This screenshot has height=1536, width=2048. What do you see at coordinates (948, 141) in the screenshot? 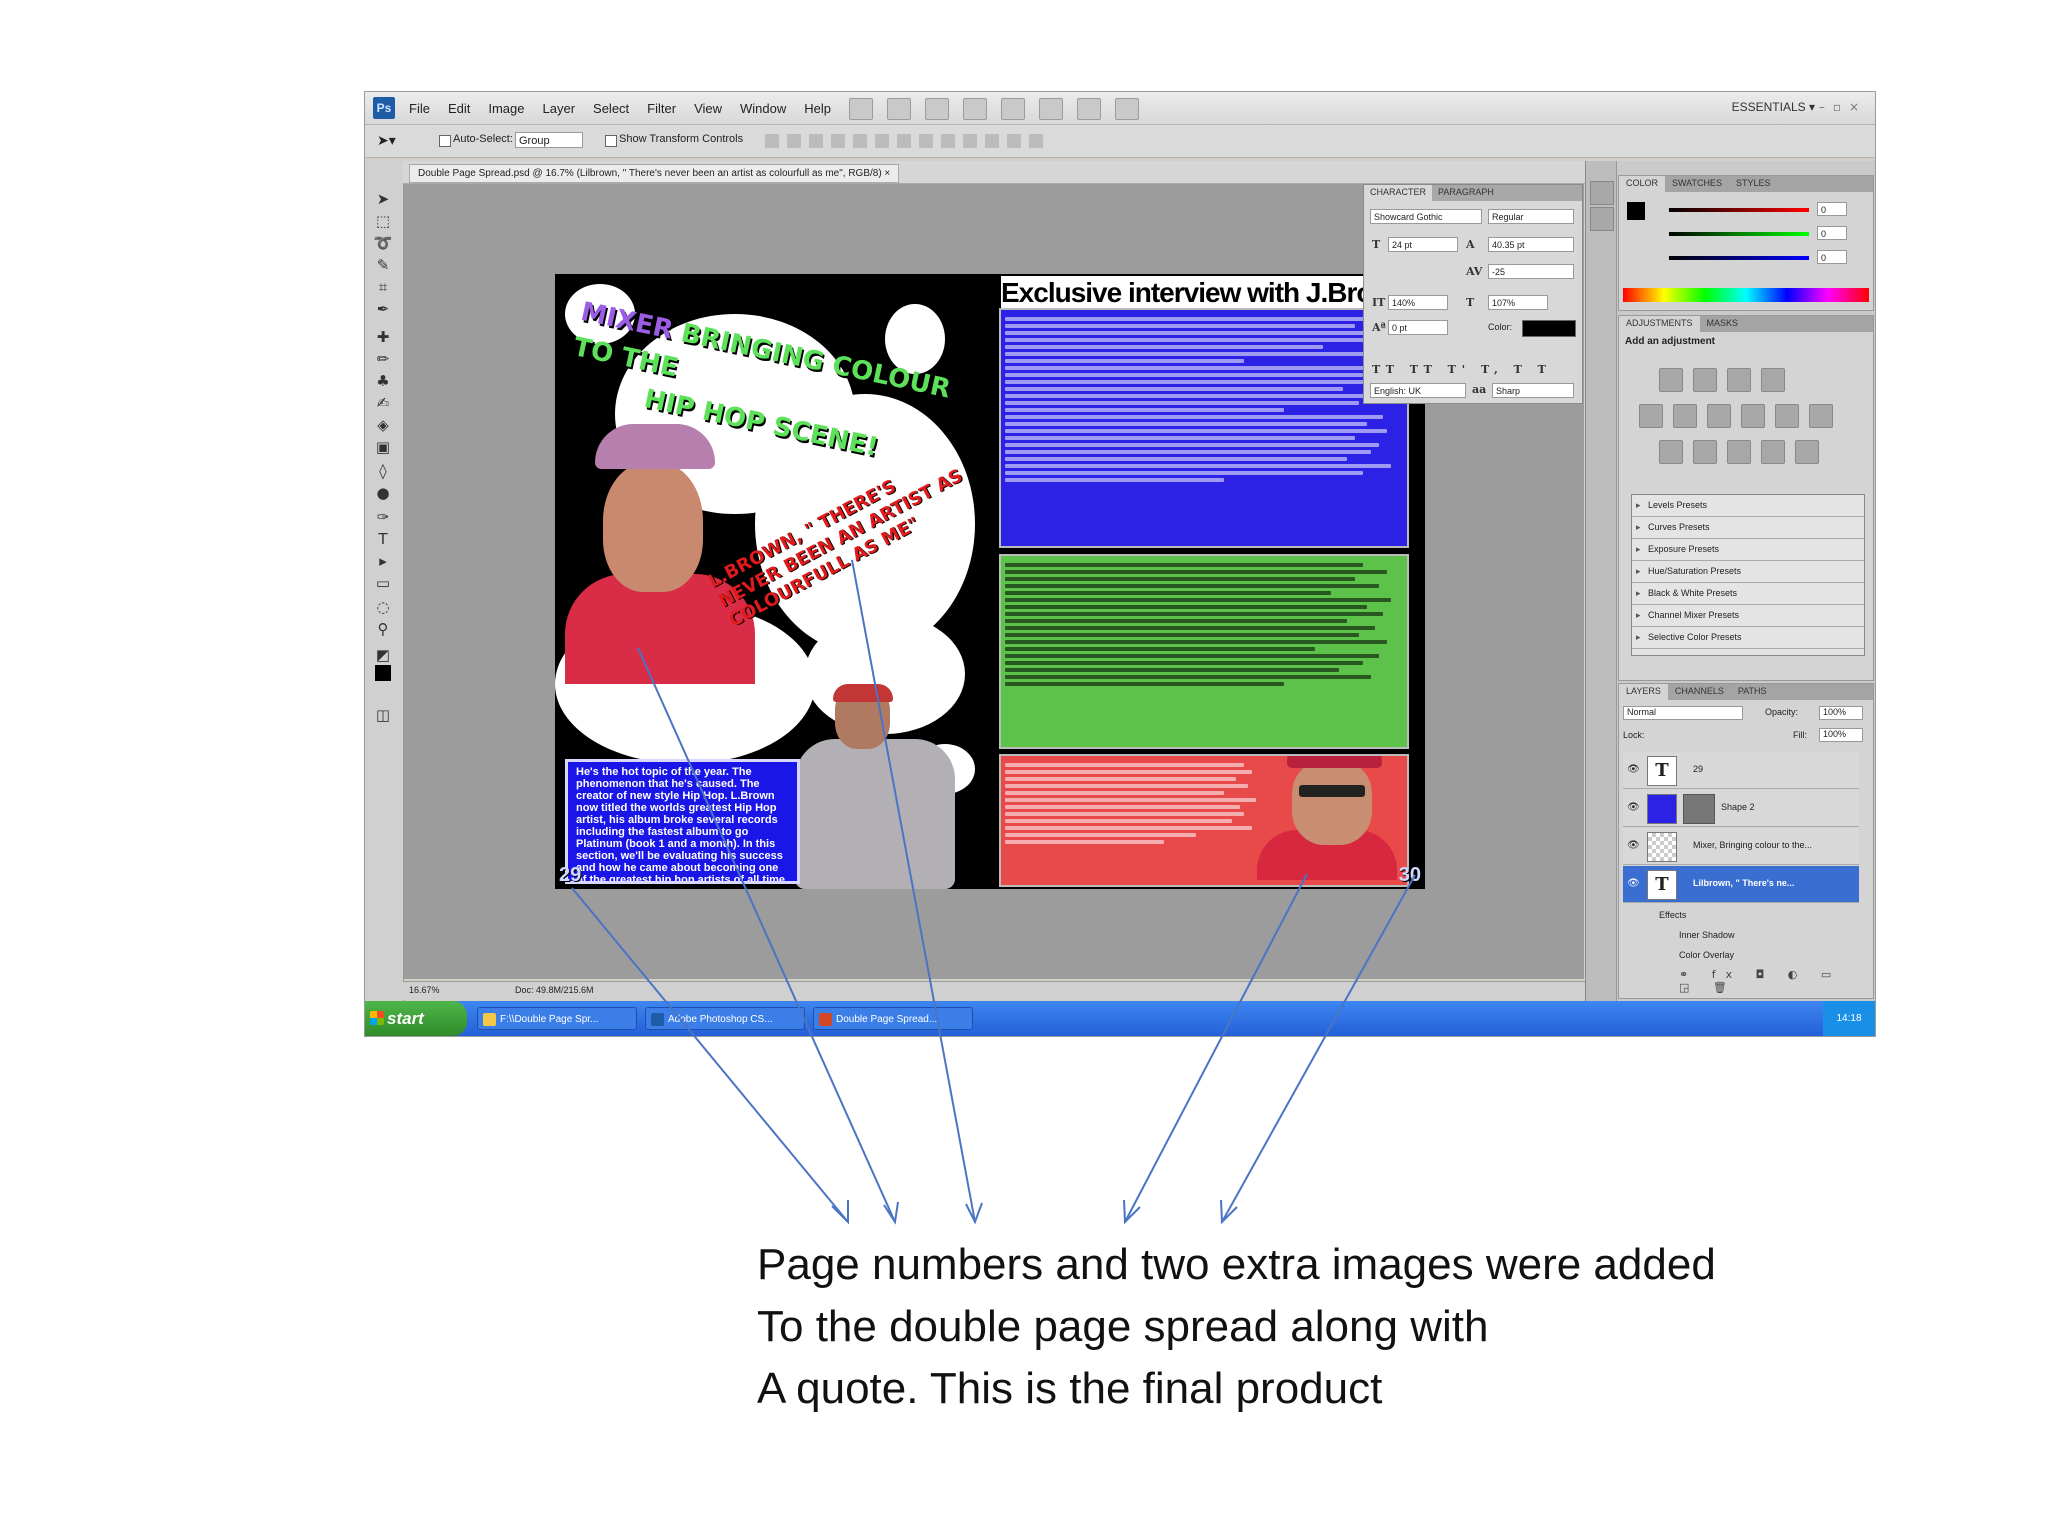
I see `distribute-bottom-icon` at bounding box center [948, 141].